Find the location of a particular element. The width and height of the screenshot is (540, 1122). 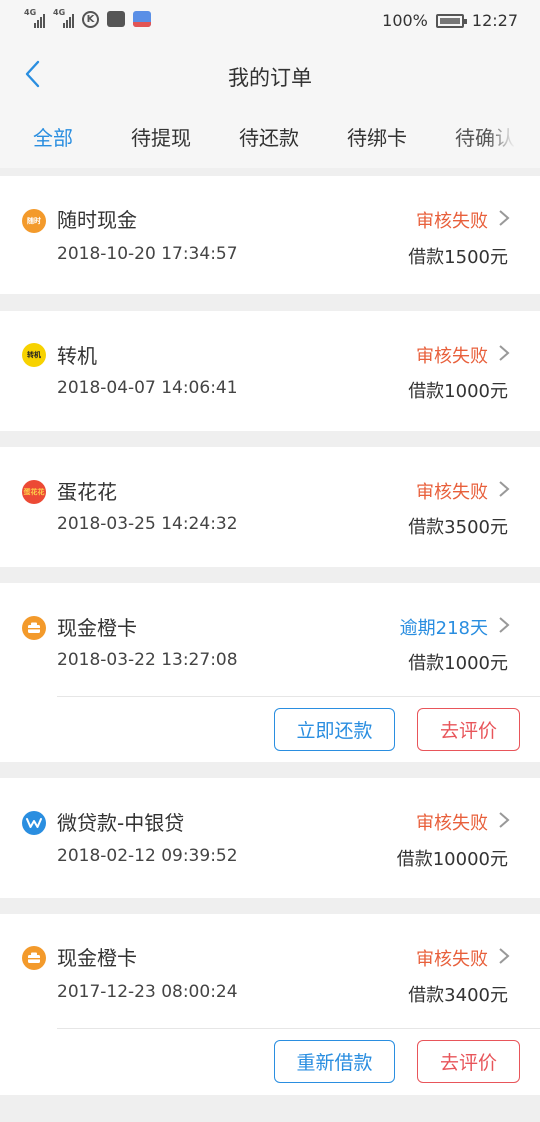

tab-pending-confirm: 待确认 is located at coordinates (485, 136).